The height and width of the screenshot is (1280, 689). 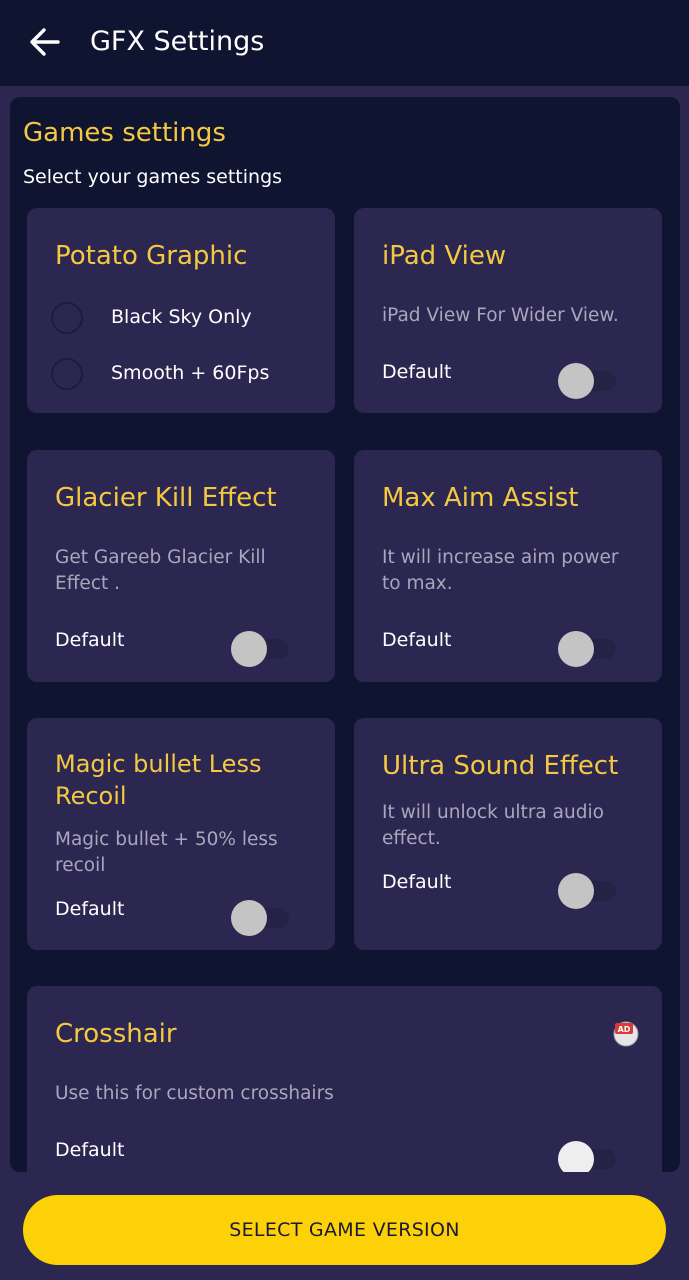 I want to click on ad-badge-icon: AD, so click(x=626, y=1033).